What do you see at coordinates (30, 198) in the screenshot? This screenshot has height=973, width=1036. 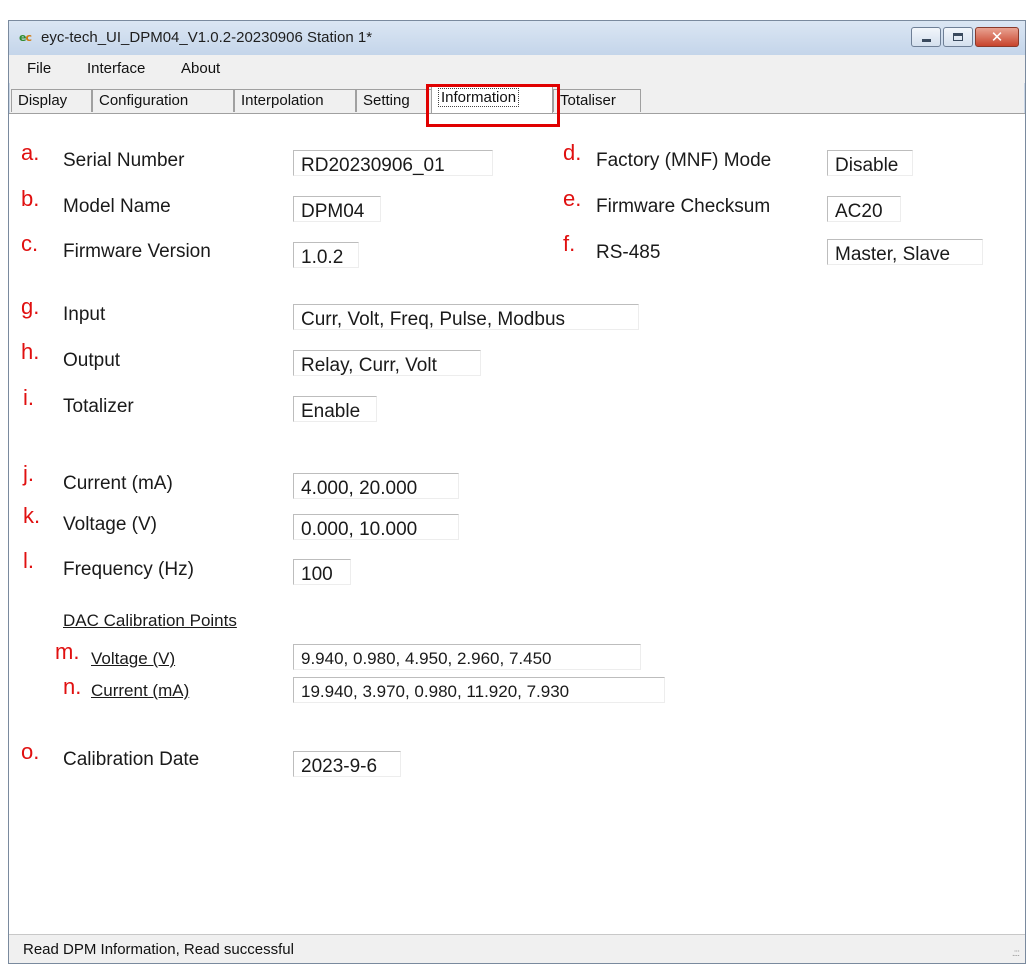 I see `annotation-letter: b.` at bounding box center [30, 198].